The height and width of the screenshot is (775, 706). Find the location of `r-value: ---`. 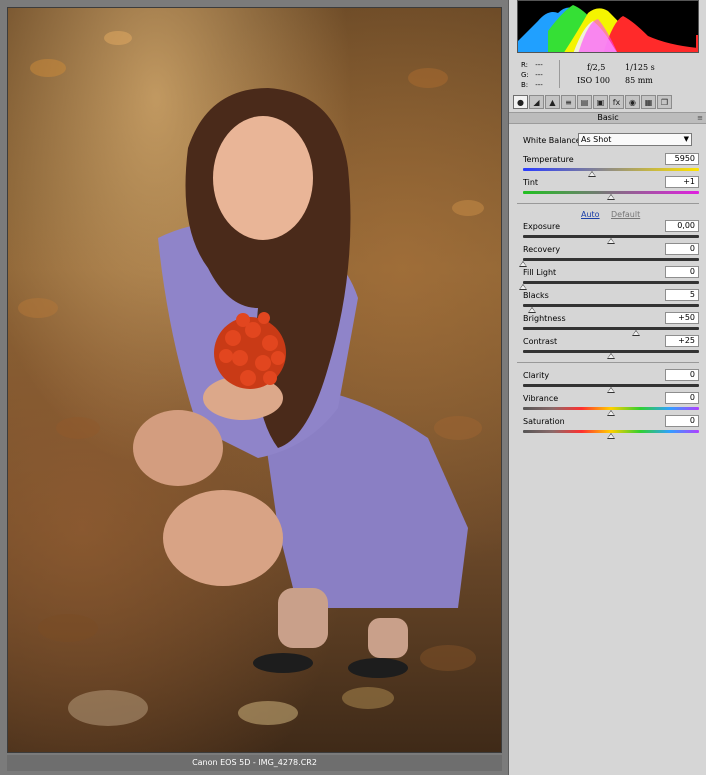

r-value: --- is located at coordinates (539, 65).